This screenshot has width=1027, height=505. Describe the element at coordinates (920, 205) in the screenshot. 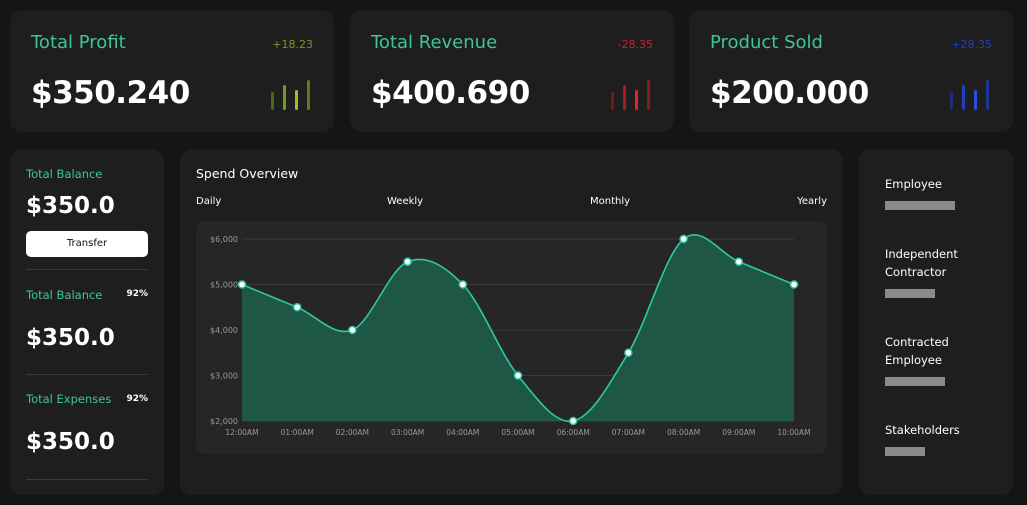

I see `legend-bar-employee` at that location.